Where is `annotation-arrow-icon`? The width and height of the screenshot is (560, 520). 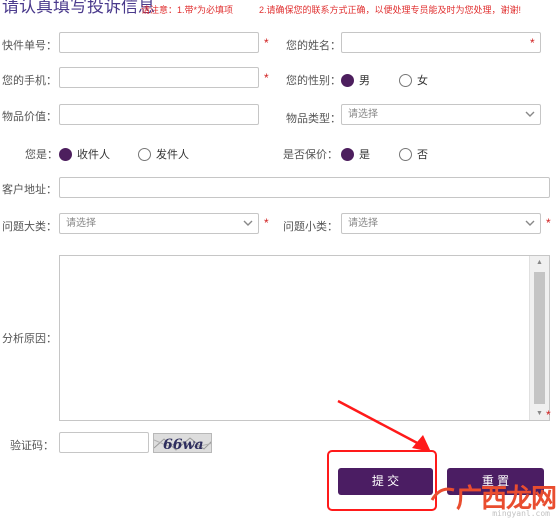 annotation-arrow-icon is located at coordinates (384, 425).